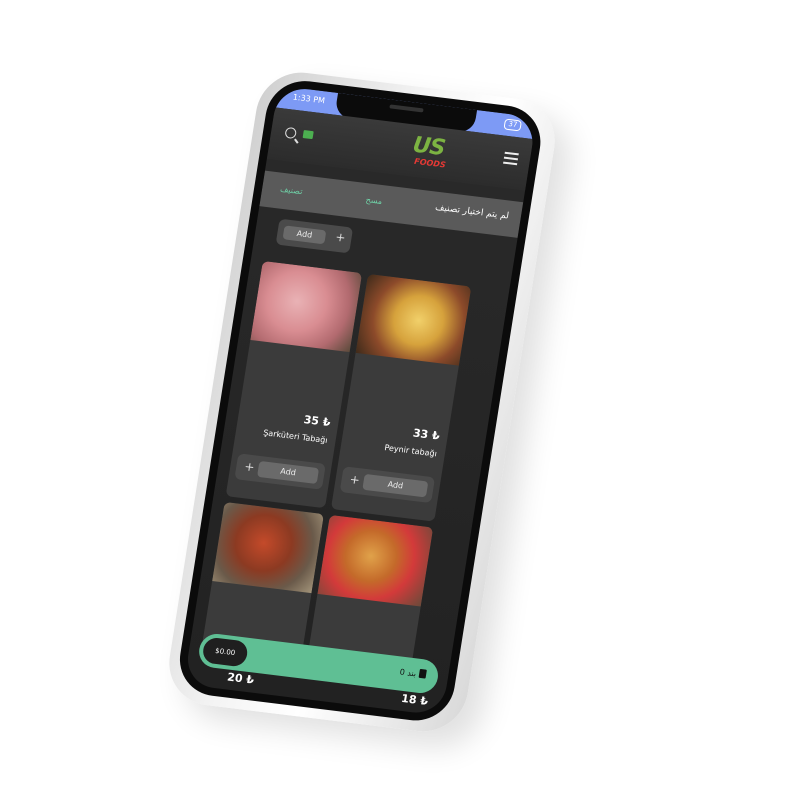 Image resolution: width=810 pixels, height=810 pixels. I want to click on product-price: 33 ₺, so click(426, 434).